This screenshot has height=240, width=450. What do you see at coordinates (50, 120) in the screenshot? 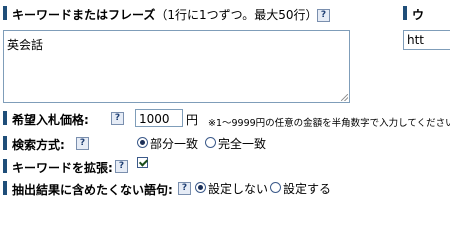
I see `bid-label: 希望入札価格:` at bounding box center [50, 120].